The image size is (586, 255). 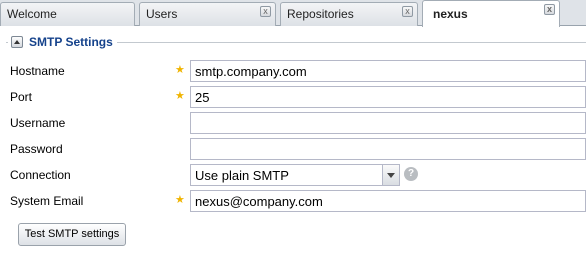 I want to click on question-icon: ?, so click(x=411, y=174).